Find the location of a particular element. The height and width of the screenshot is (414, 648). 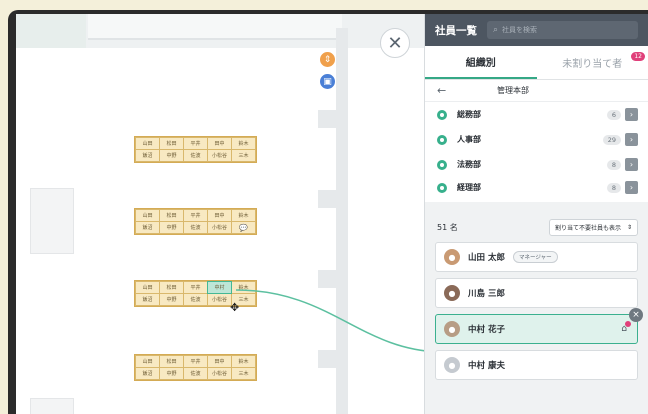

cursor-icon: ✥ is located at coordinates (235, 307).